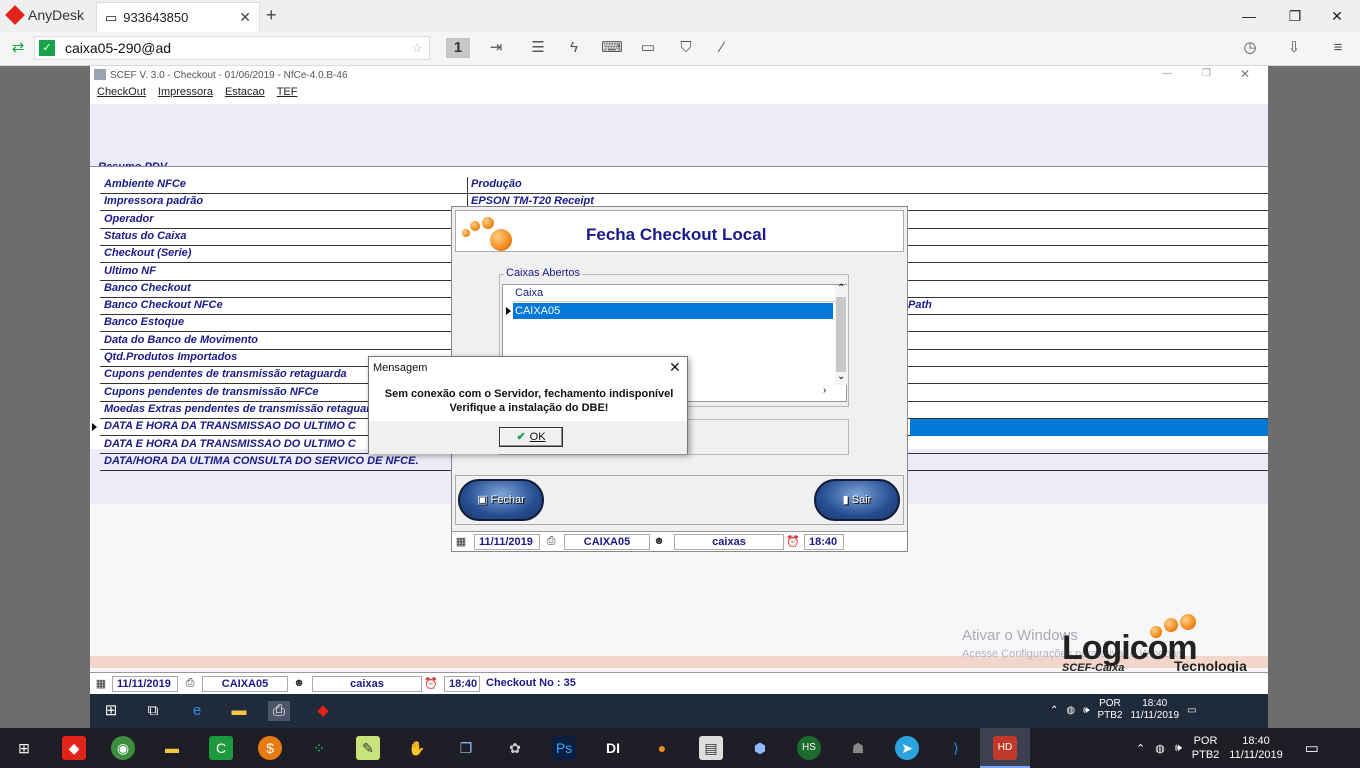  What do you see at coordinates (287, 95) in the screenshot?
I see `menu-tef: TEF` at bounding box center [287, 95].